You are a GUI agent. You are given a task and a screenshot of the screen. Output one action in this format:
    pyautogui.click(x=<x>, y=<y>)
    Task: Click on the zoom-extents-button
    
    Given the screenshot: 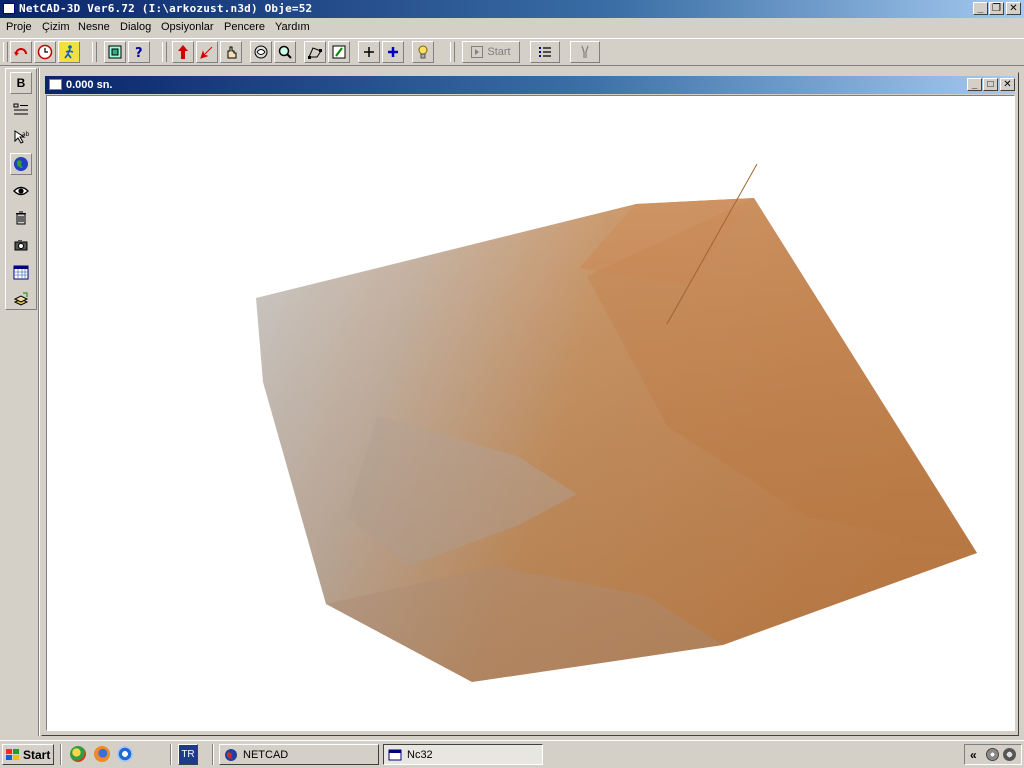 What is the action you would take?
    pyautogui.click(x=115, y=52)
    